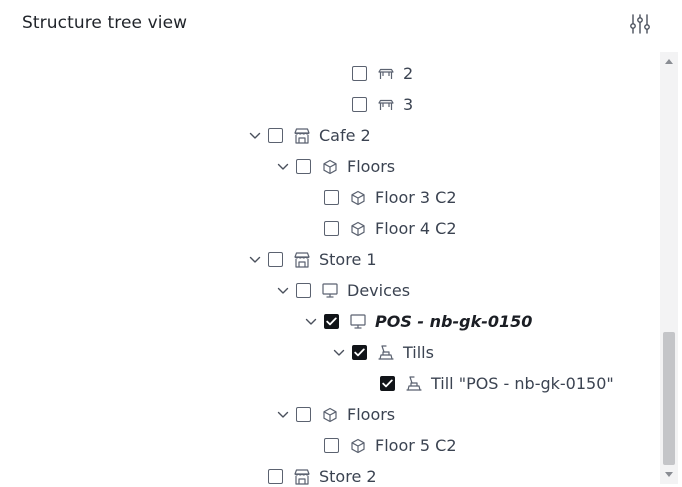  What do you see at coordinates (669, 268) in the screenshot?
I see `vertical-scrollbar` at bounding box center [669, 268].